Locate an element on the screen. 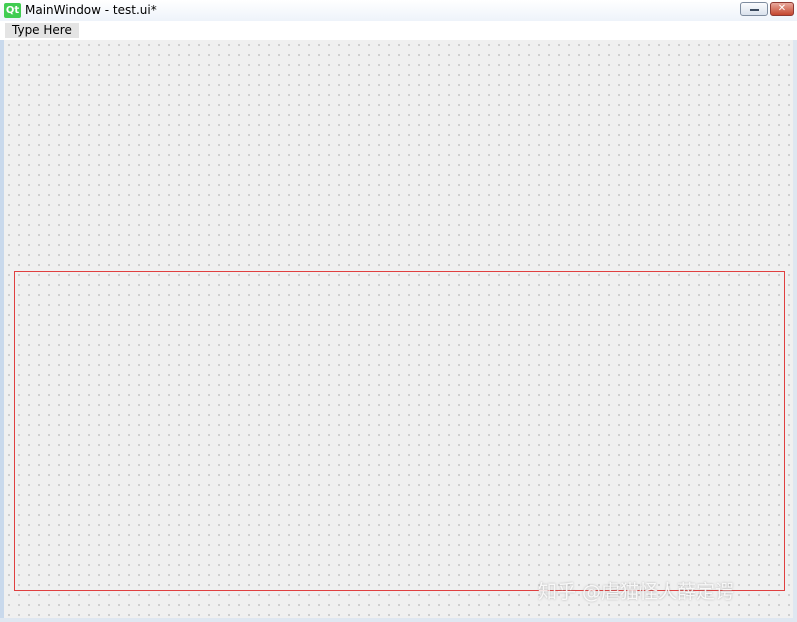 The height and width of the screenshot is (622, 797). minimize-icon is located at coordinates (754, 10).